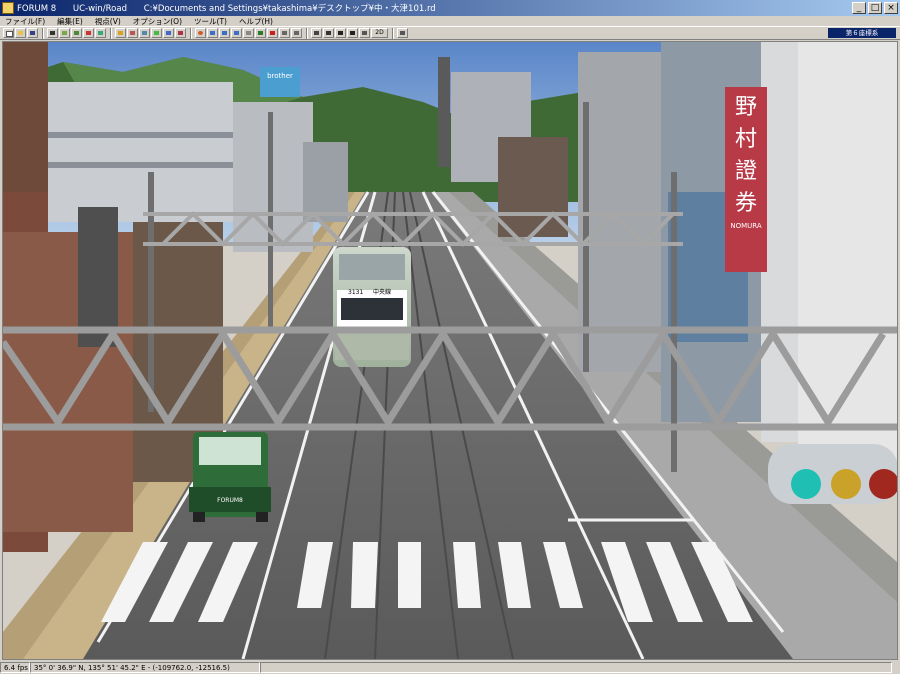 The height and width of the screenshot is (674, 900). I want to click on app-icon, so click(8, 8).